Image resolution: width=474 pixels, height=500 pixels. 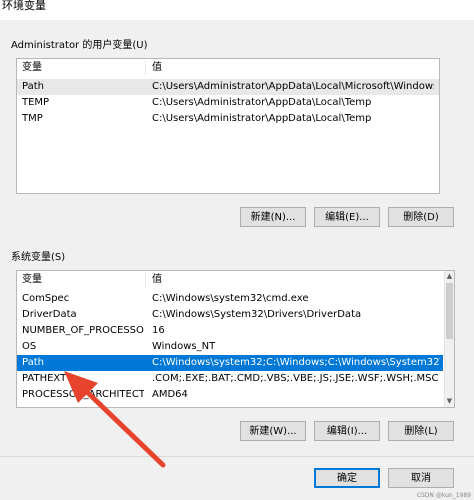 What do you see at coordinates (115, 419) in the screenshot?
I see `annotation-arrow-icon` at bounding box center [115, 419].